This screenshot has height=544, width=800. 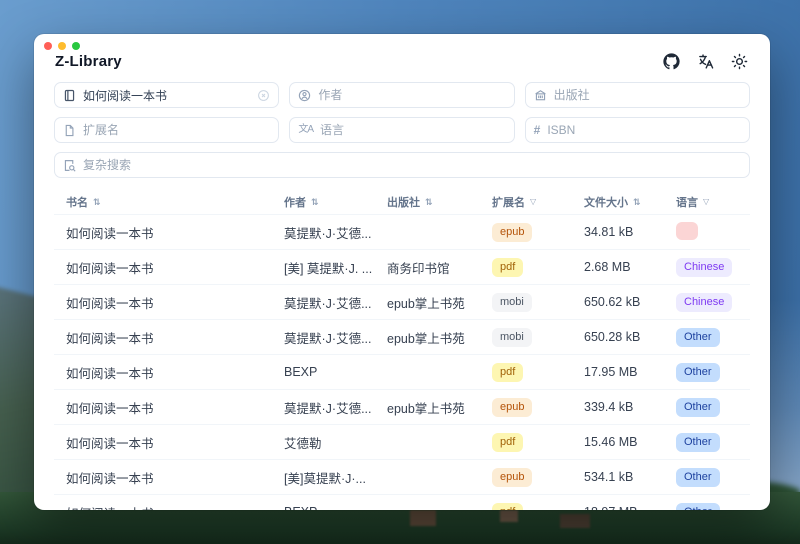 What do you see at coordinates (402, 231) in the screenshot?
I see `table-row: 如何阅读一本书 莫提默·J·艾德... epub 34.81 kB` at bounding box center [402, 231].